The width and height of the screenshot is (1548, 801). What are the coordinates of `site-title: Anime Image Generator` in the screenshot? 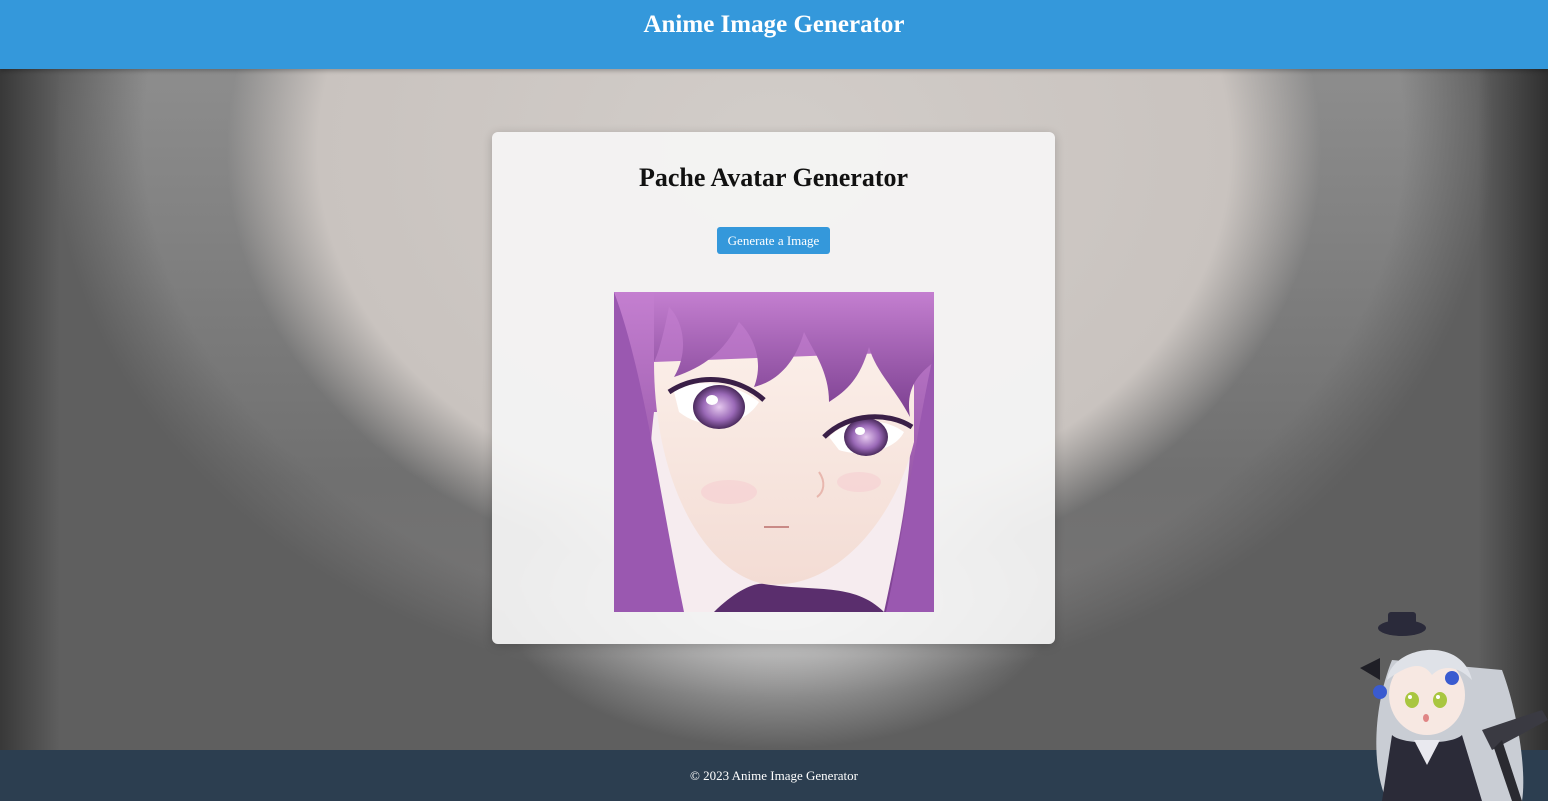 It's located at (774, 24).